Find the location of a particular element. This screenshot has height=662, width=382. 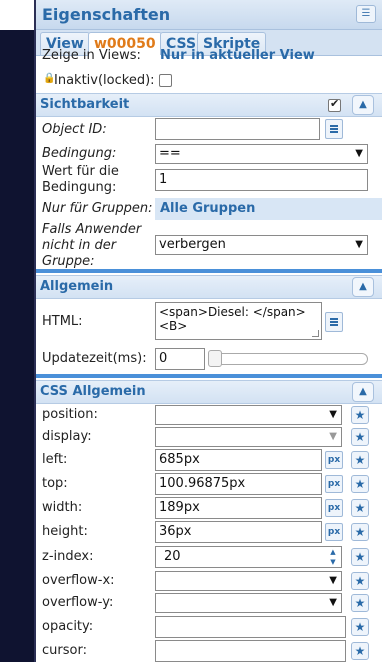

panel-title: Eigenschaften is located at coordinates (106, 14).